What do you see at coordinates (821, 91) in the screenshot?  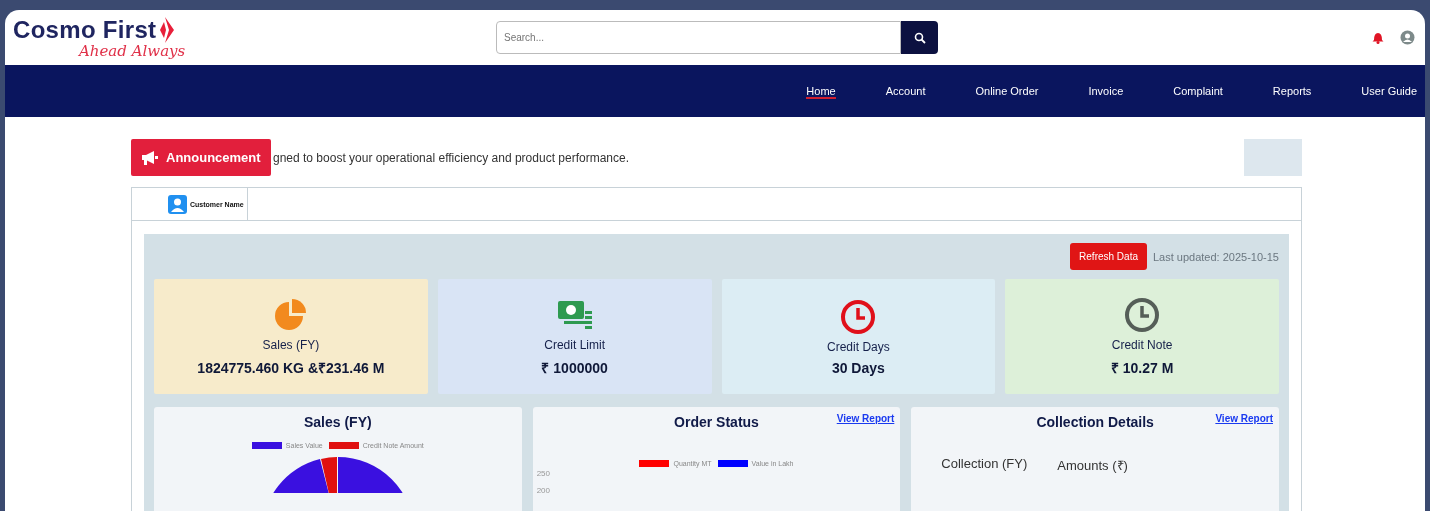 I see `nav-link: Home` at bounding box center [821, 91].